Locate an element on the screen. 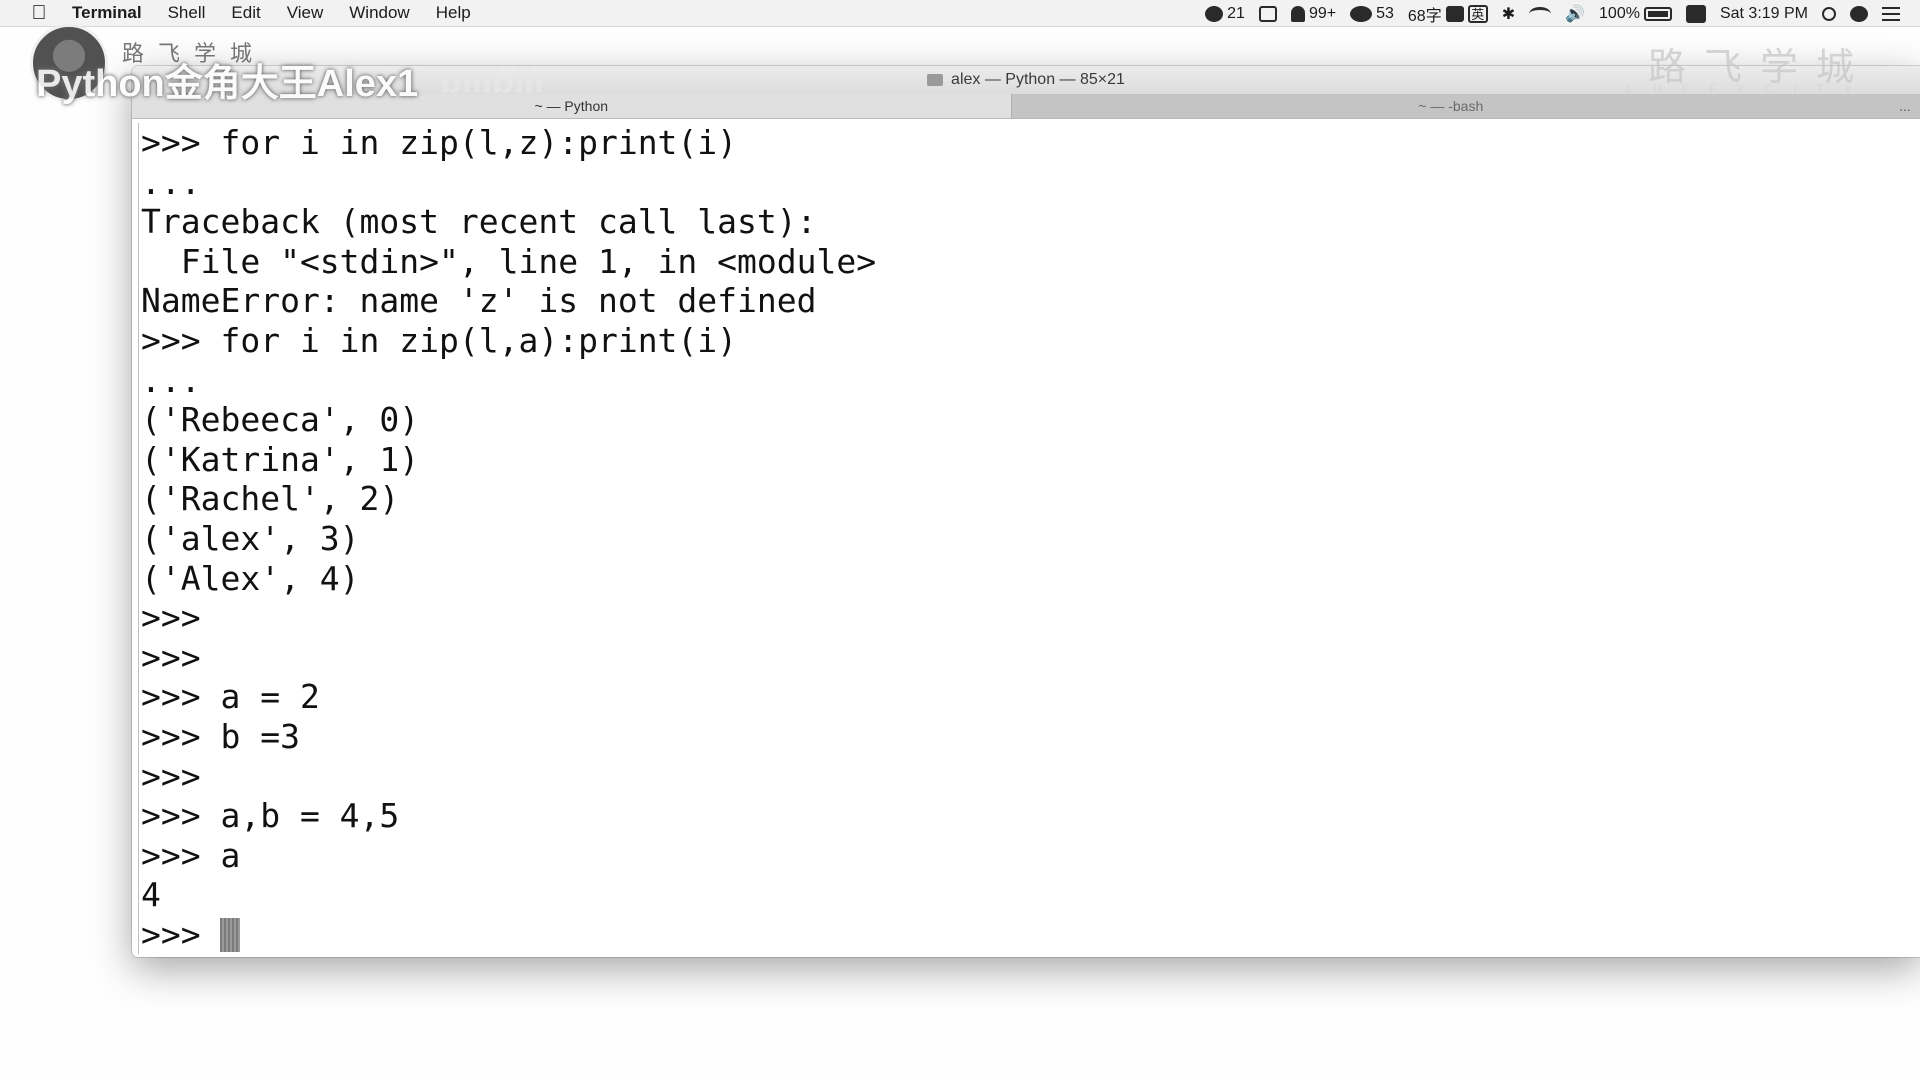  status-battery: 100% is located at coordinates (1635, 14).